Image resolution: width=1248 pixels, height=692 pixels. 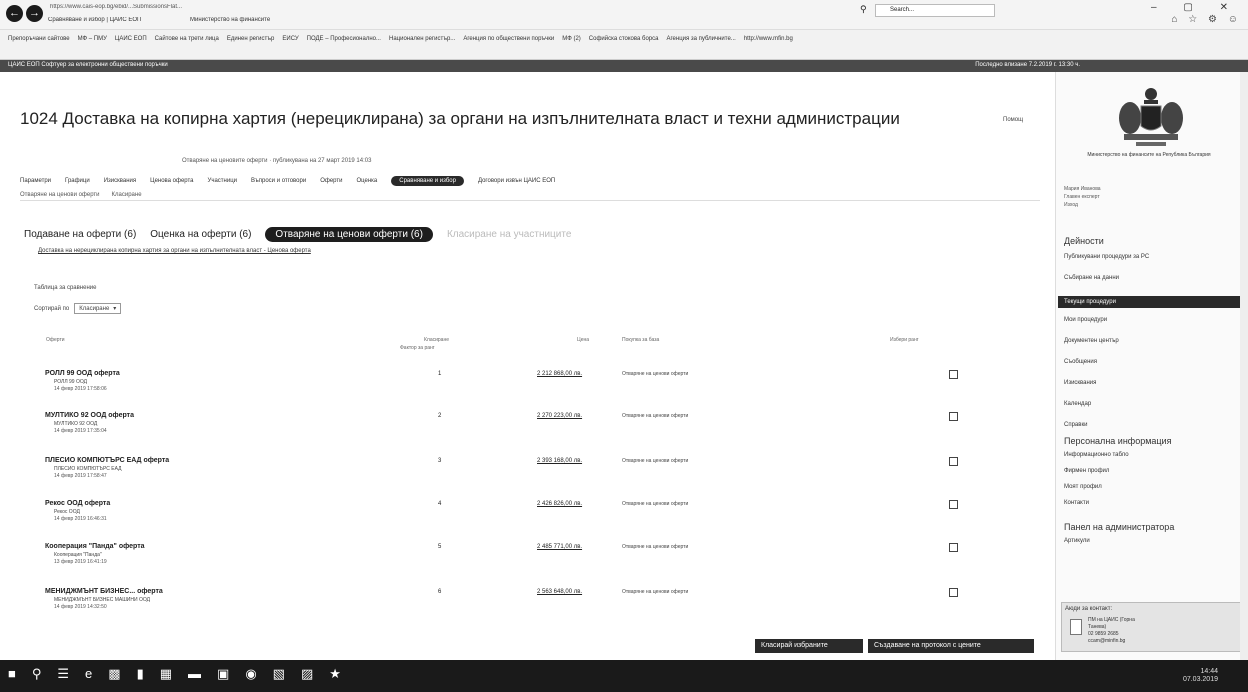 I want to click on price-value: 2 485 771,00 лв., so click(x=559, y=547).